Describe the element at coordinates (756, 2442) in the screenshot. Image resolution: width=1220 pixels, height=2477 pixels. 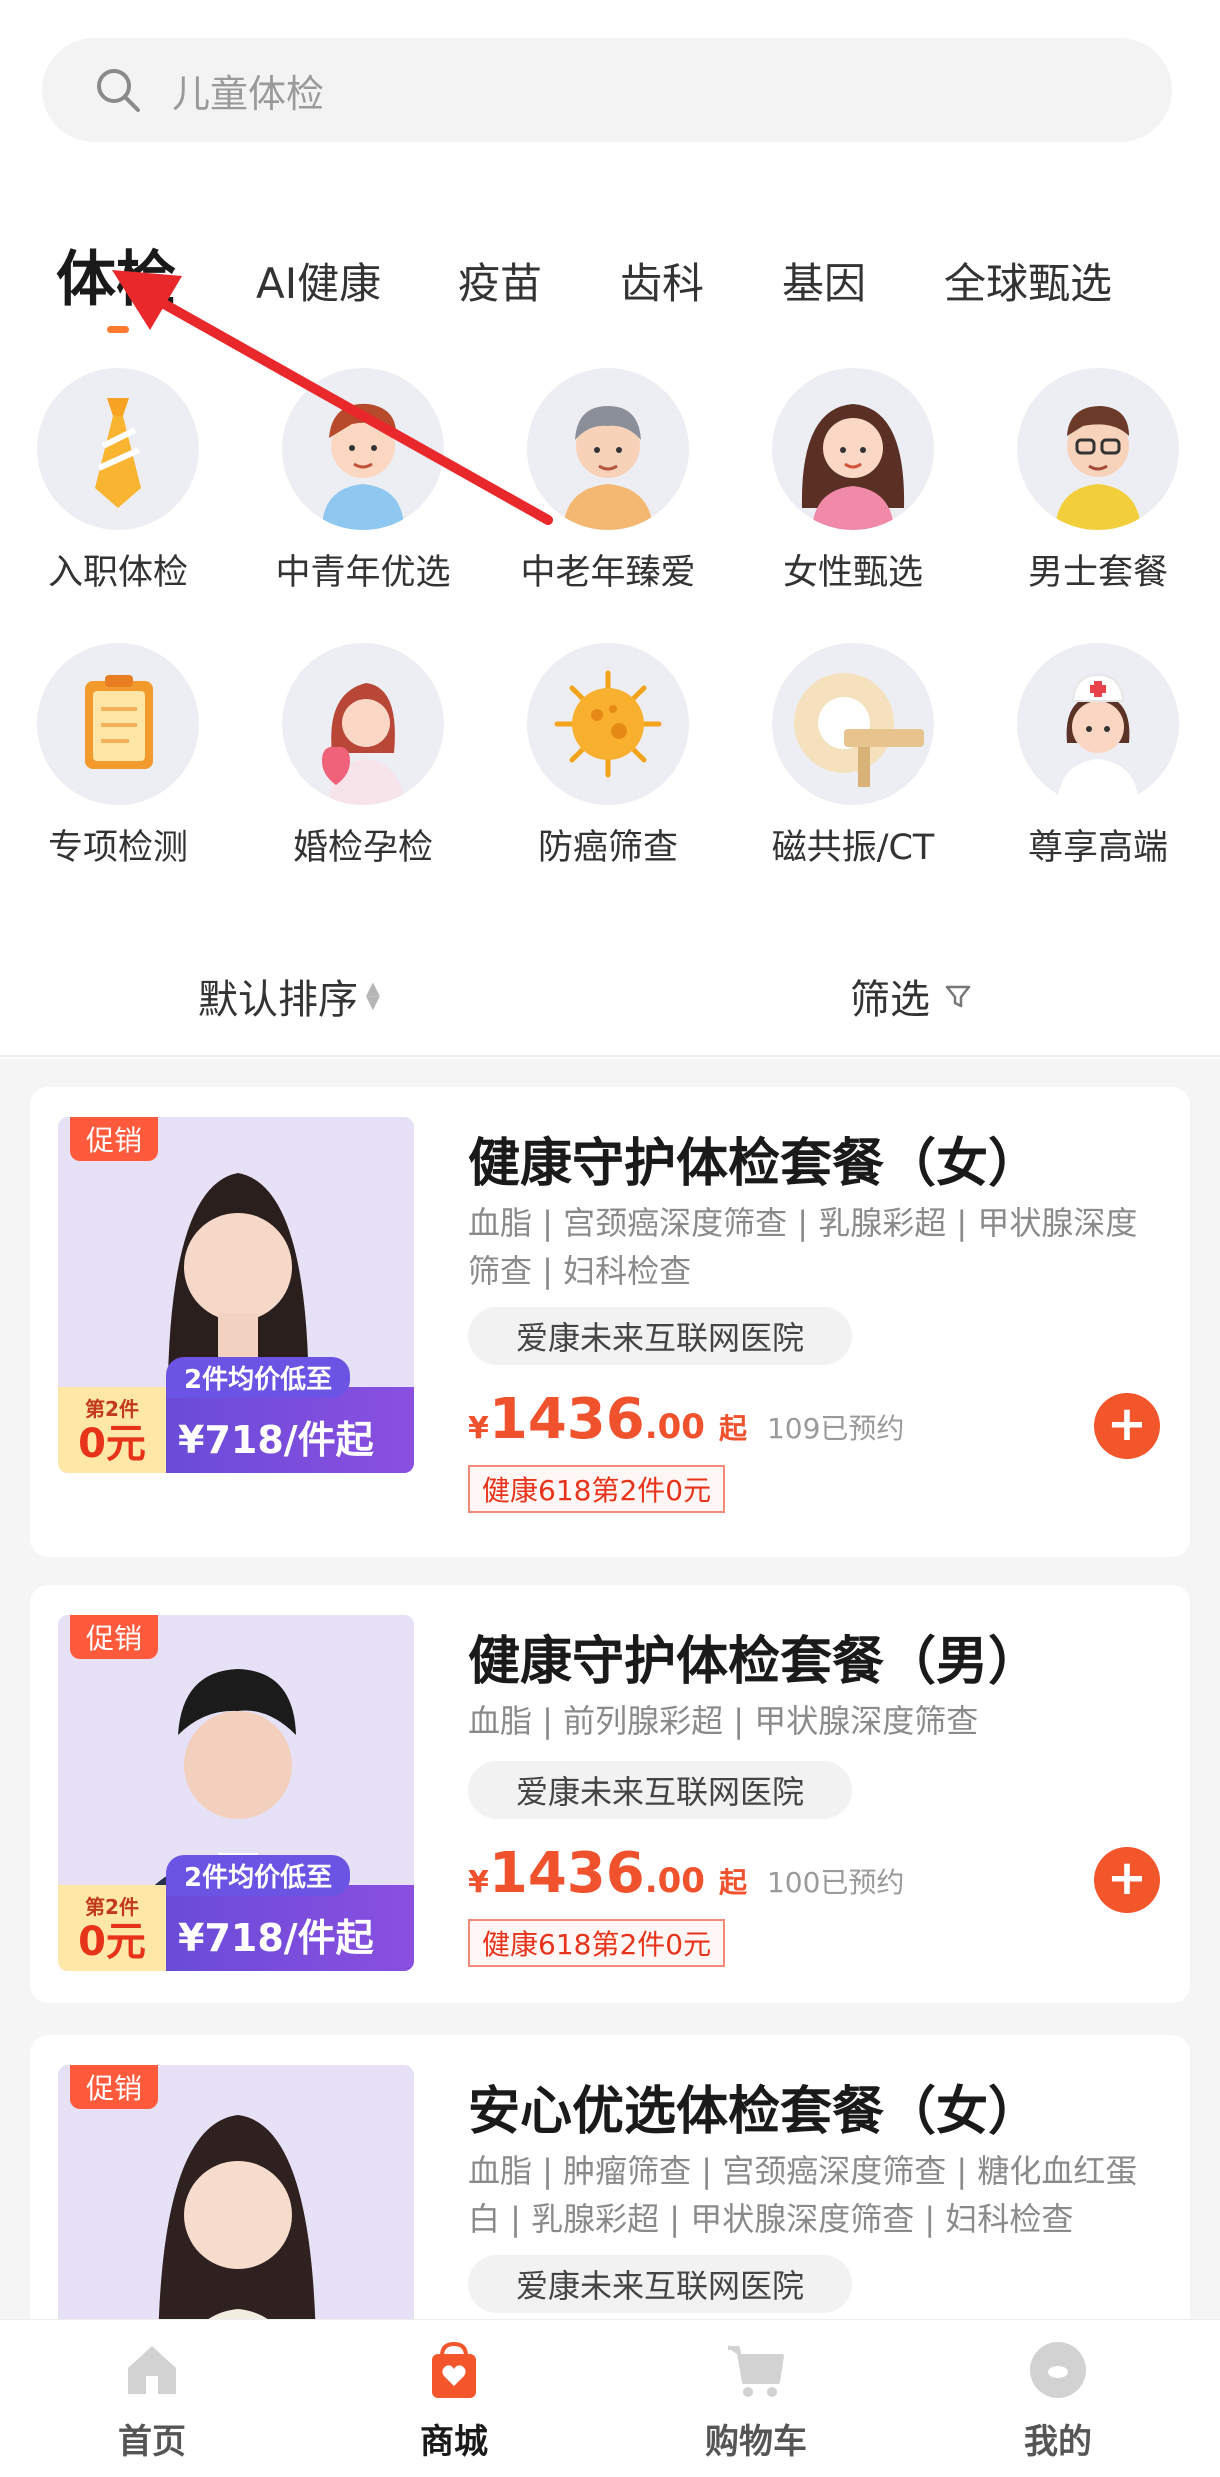
I see `nav-label: 购物车` at that location.